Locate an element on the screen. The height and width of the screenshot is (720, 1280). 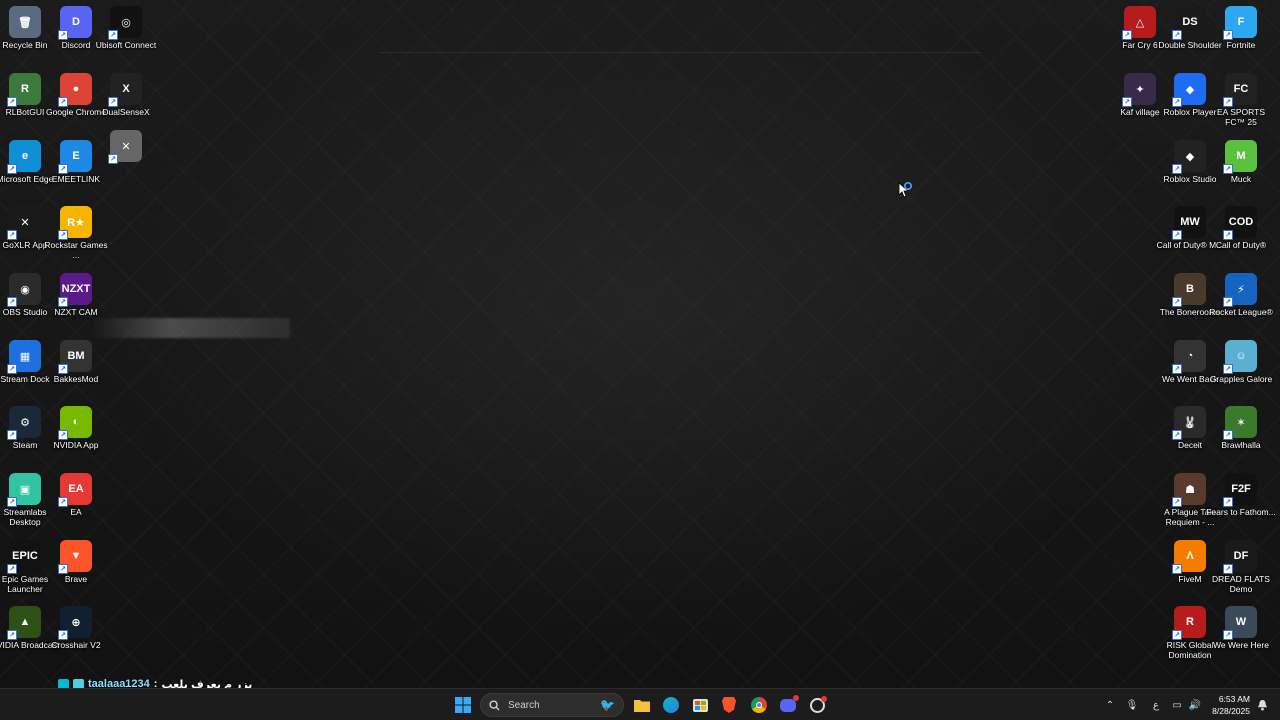
desktop-icon-we-were-here: W ↗ We Were Here is located at coordinates (1241, 634).